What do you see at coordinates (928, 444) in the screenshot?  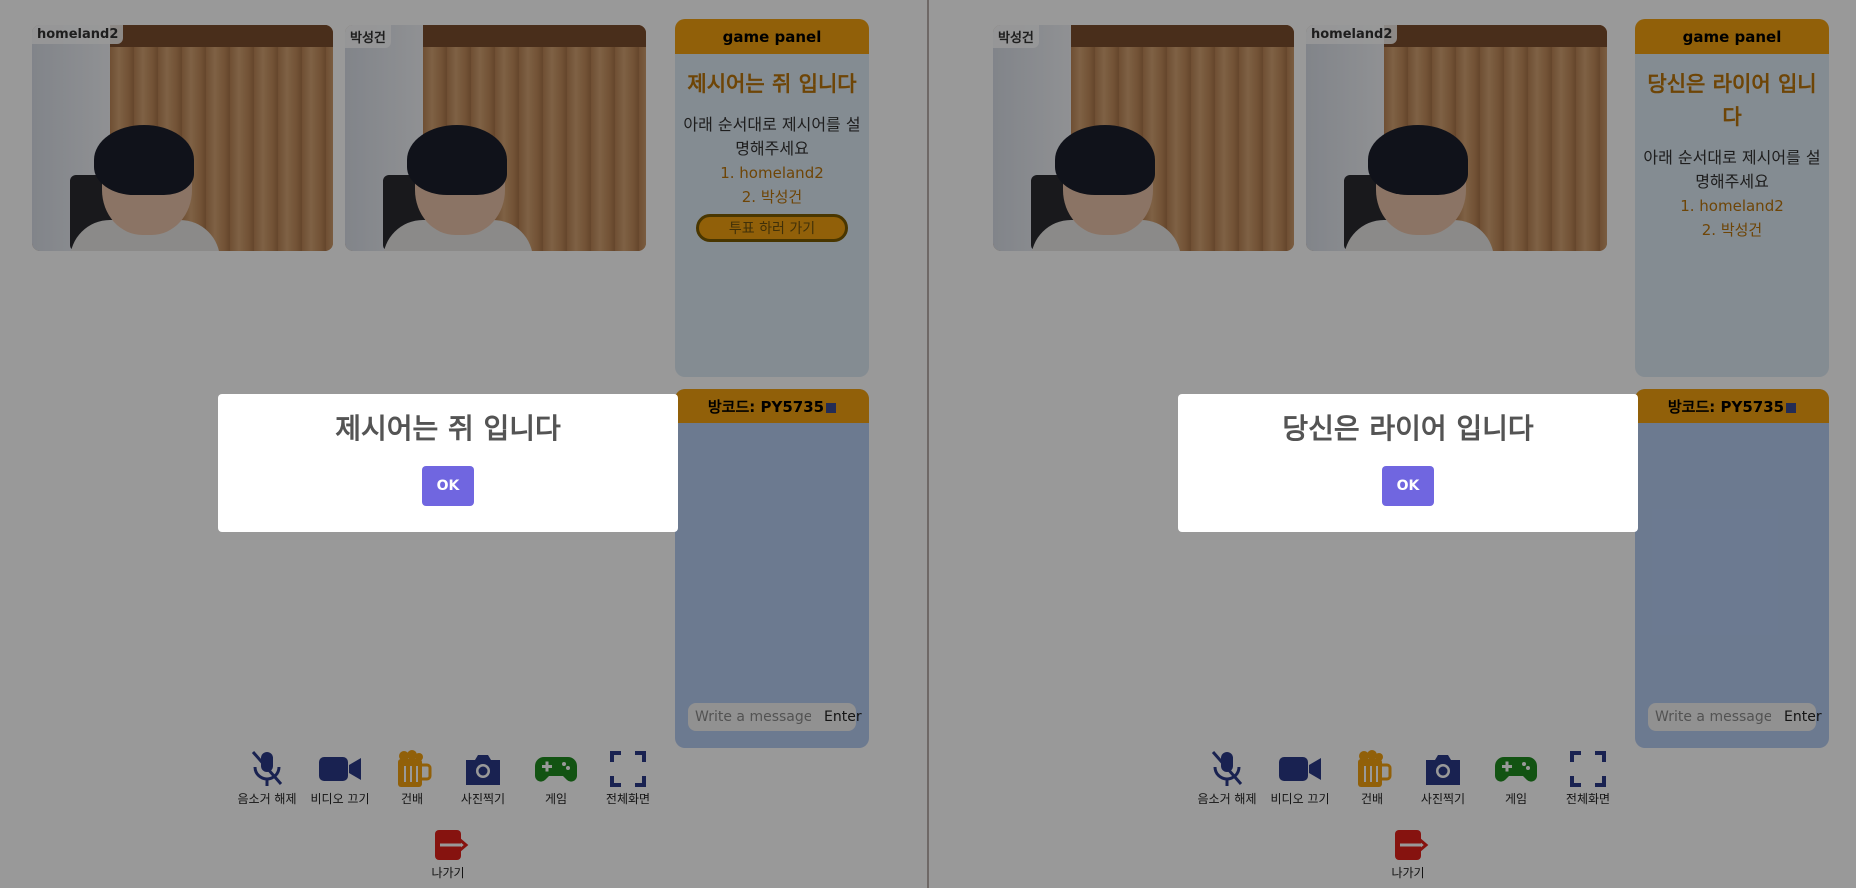 I see `screen-divider` at bounding box center [928, 444].